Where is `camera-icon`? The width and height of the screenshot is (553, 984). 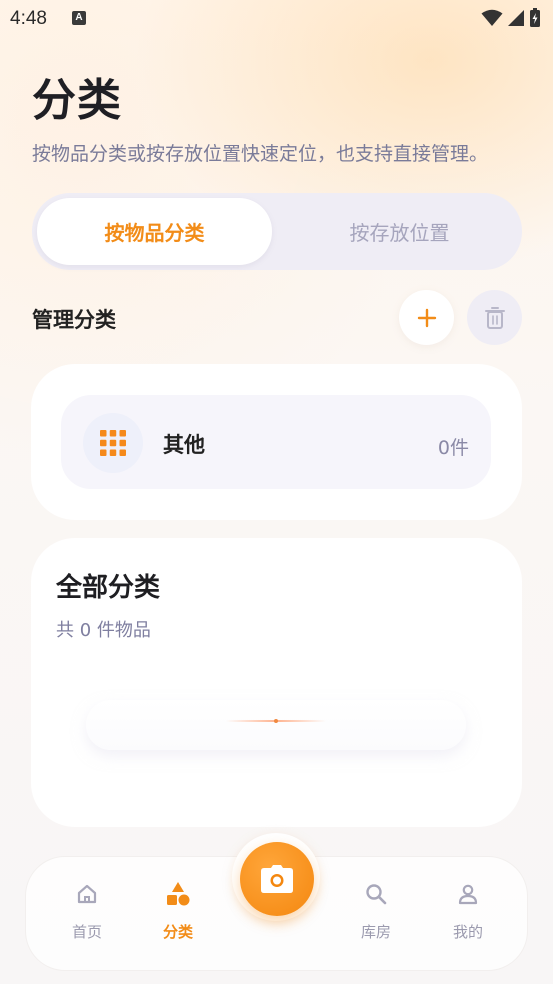 camera-icon is located at coordinates (277, 879).